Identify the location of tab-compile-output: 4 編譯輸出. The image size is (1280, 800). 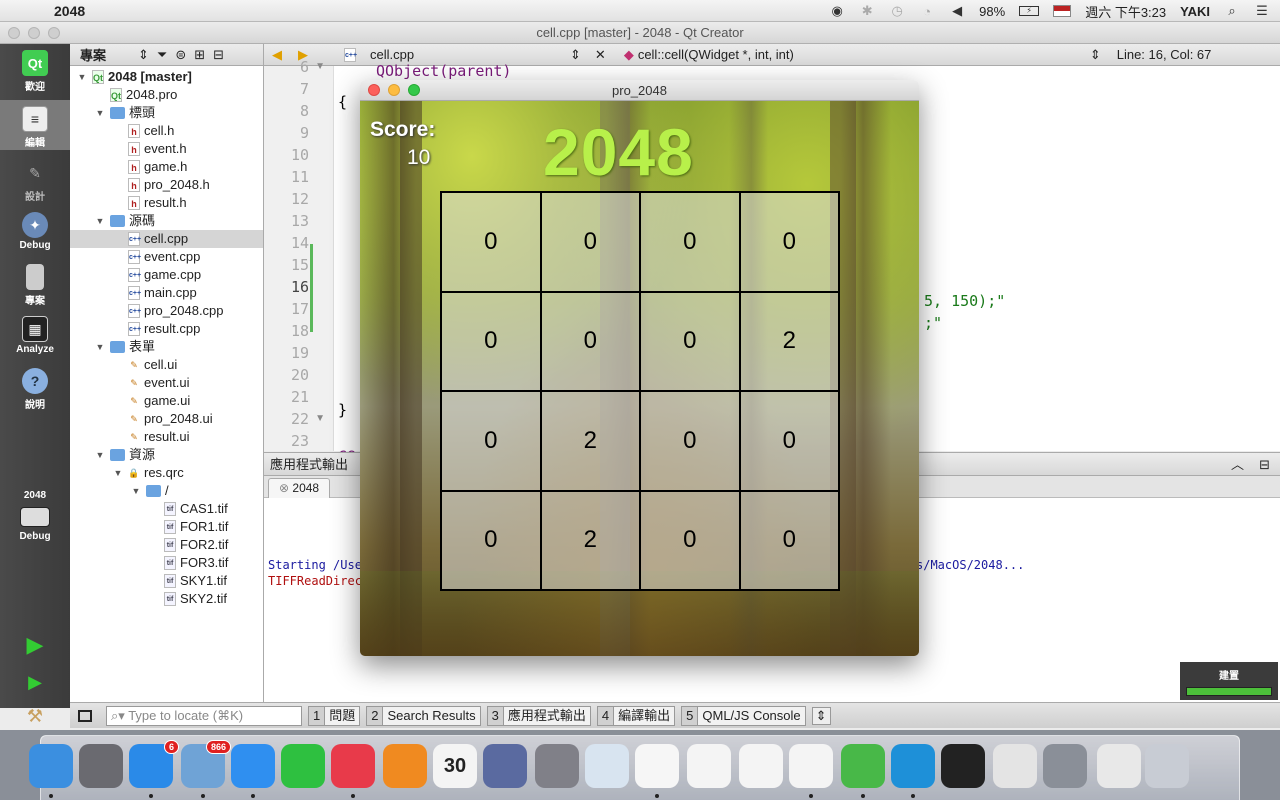
(636, 715).